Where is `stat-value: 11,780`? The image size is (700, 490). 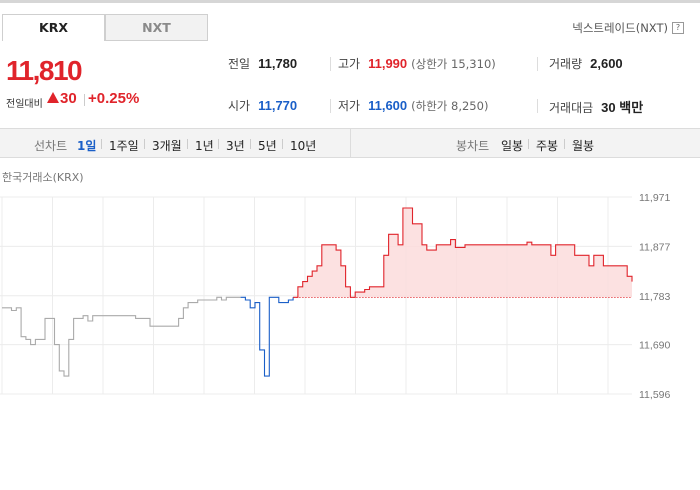 stat-value: 11,780 is located at coordinates (278, 63).